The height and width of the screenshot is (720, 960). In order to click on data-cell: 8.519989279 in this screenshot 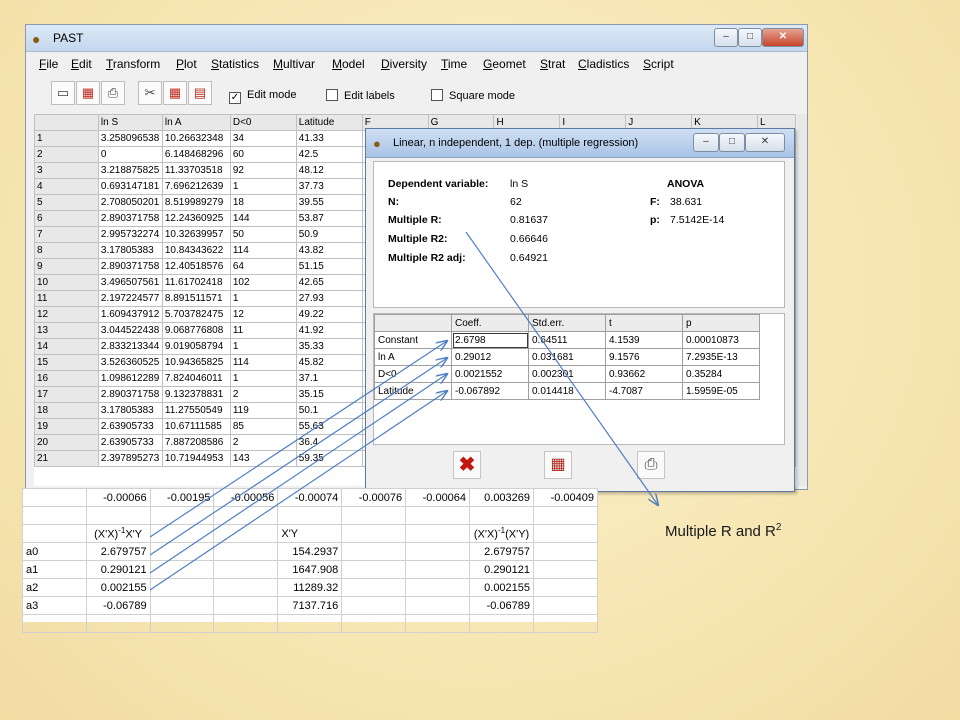, I will do `click(196, 202)`.